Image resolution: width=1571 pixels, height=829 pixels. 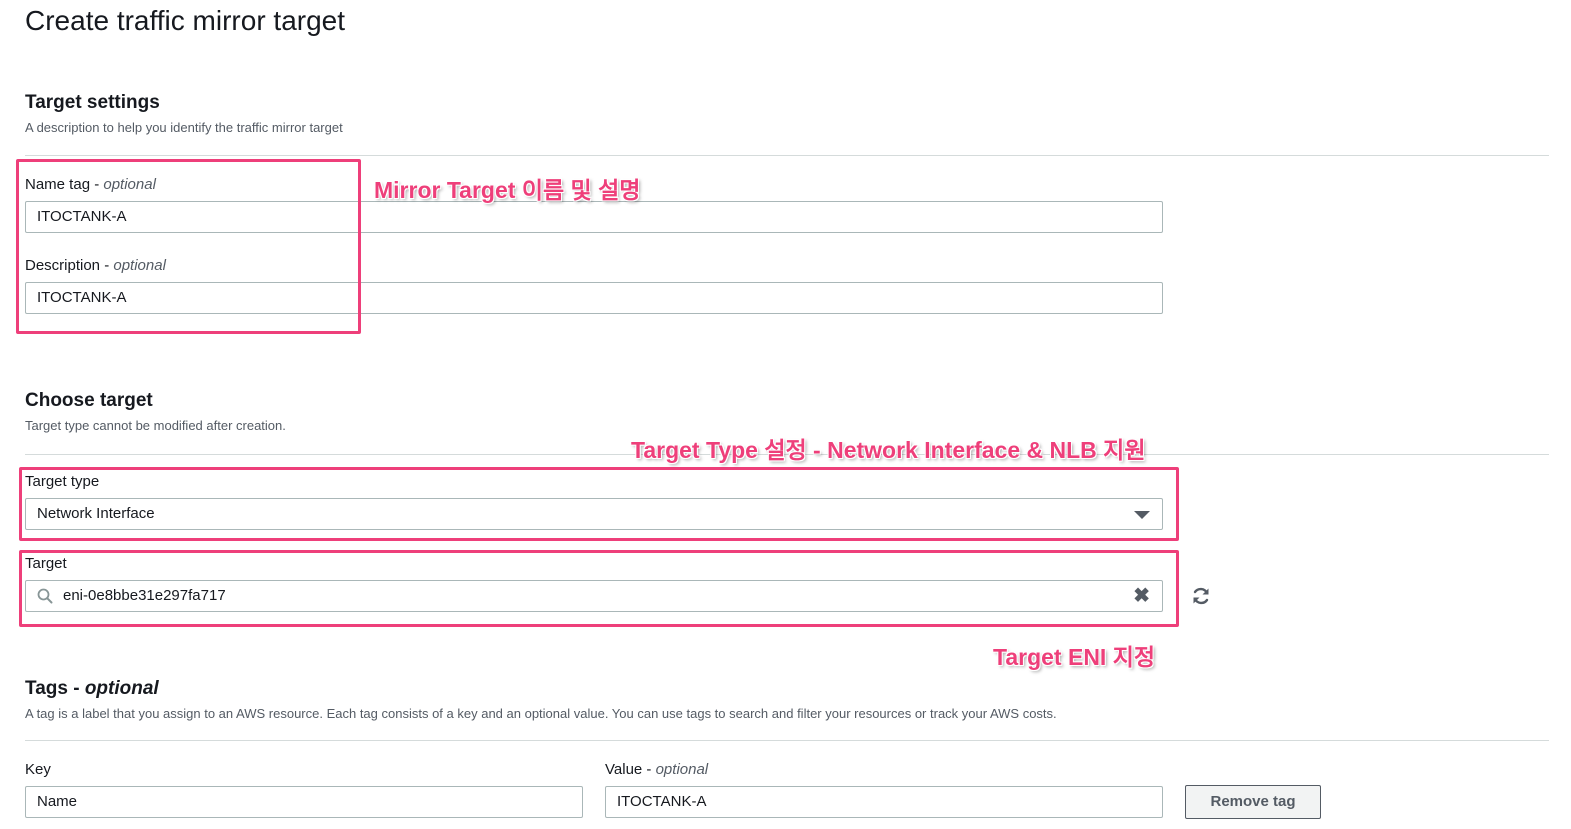 What do you see at coordinates (304, 802) in the screenshot?
I see `tag-key-input: Name` at bounding box center [304, 802].